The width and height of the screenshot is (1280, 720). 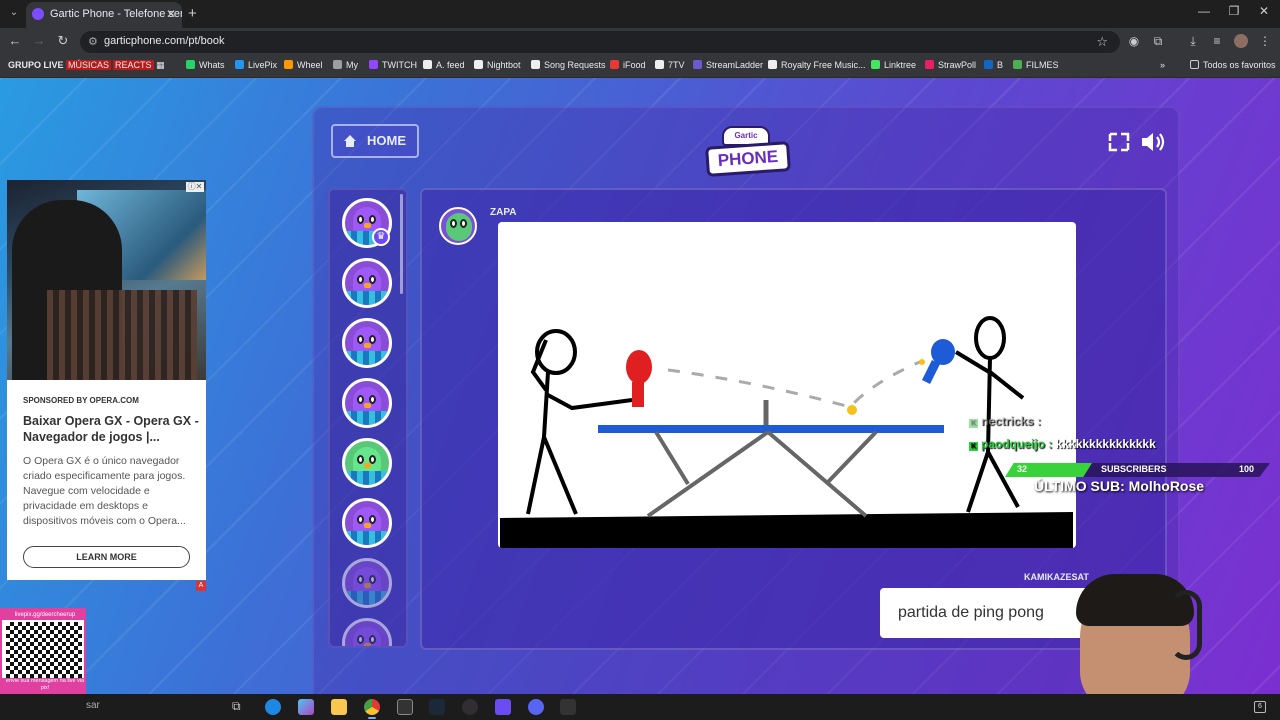 What do you see at coordinates (1022, 469) in the screenshot?
I see `sub-current: 32` at bounding box center [1022, 469].